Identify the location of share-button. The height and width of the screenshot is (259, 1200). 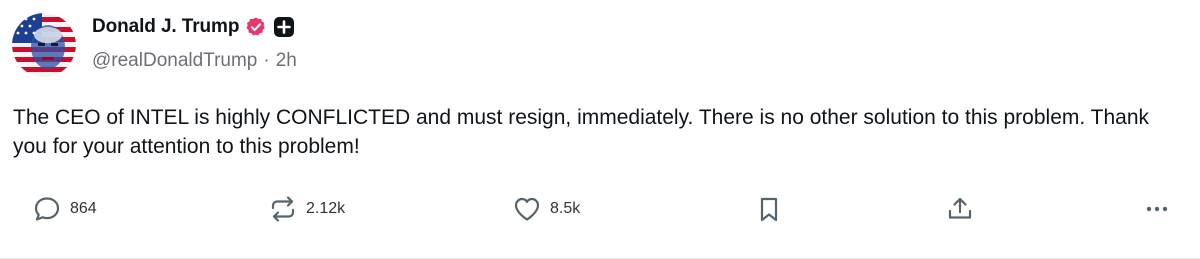
(960, 209).